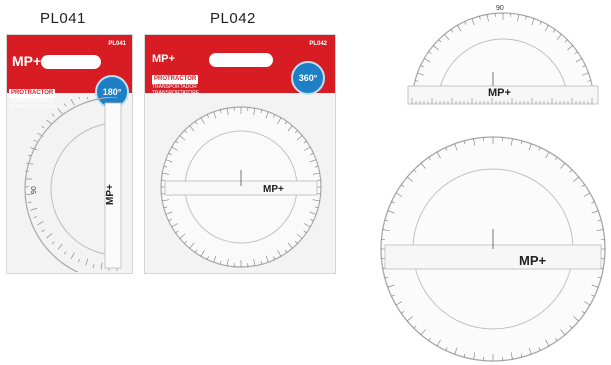 This screenshot has width=611, height=365. I want to click on full-brand: MP+, so click(533, 260).